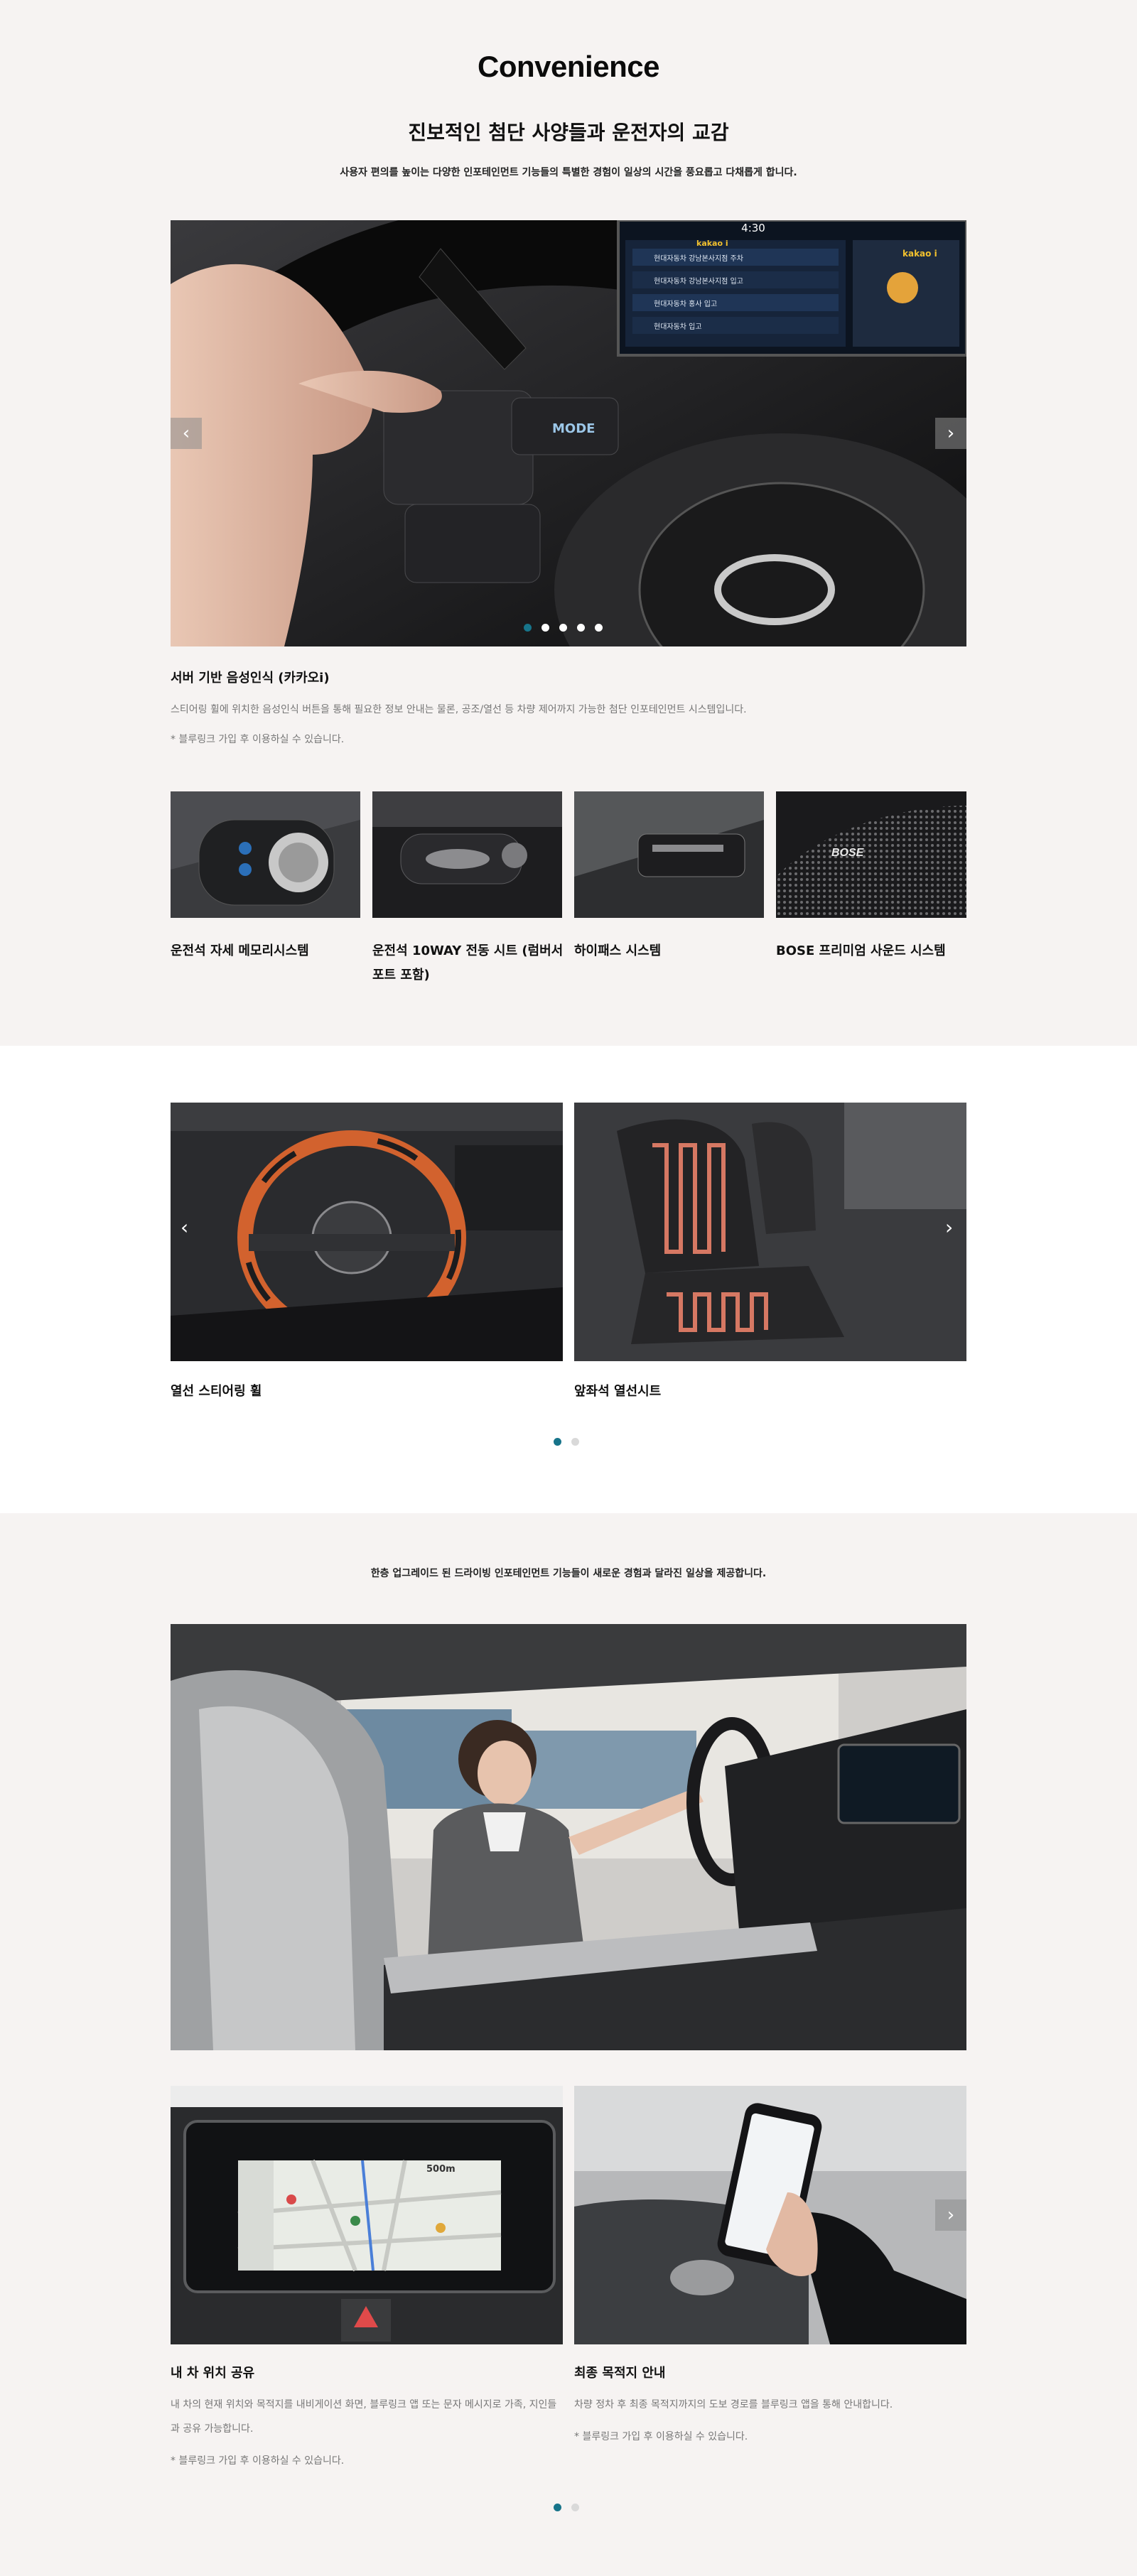 The width and height of the screenshot is (1137, 2576). I want to click on car-location-share-image: 500m, so click(367, 2215).